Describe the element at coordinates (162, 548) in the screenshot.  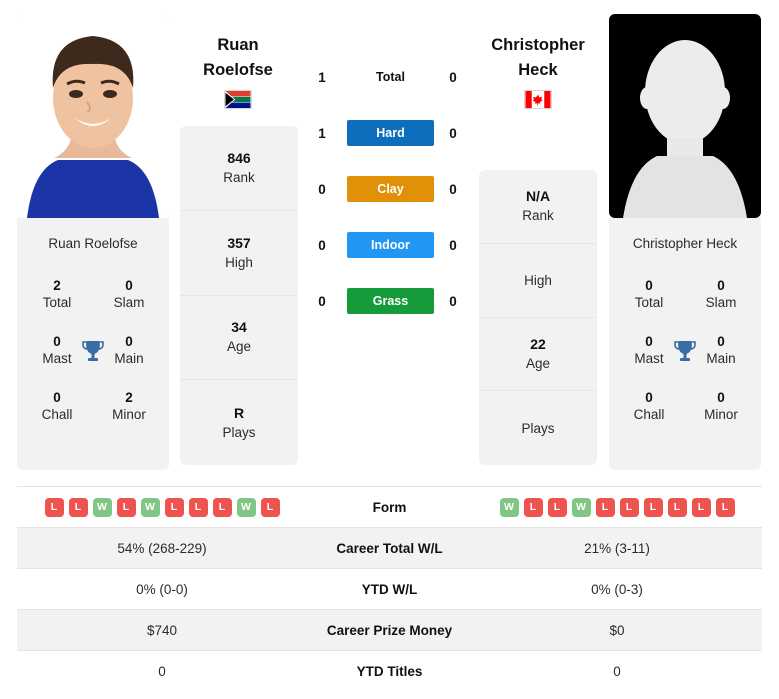
I see `table-cell-left: 54% (268-229)` at that location.